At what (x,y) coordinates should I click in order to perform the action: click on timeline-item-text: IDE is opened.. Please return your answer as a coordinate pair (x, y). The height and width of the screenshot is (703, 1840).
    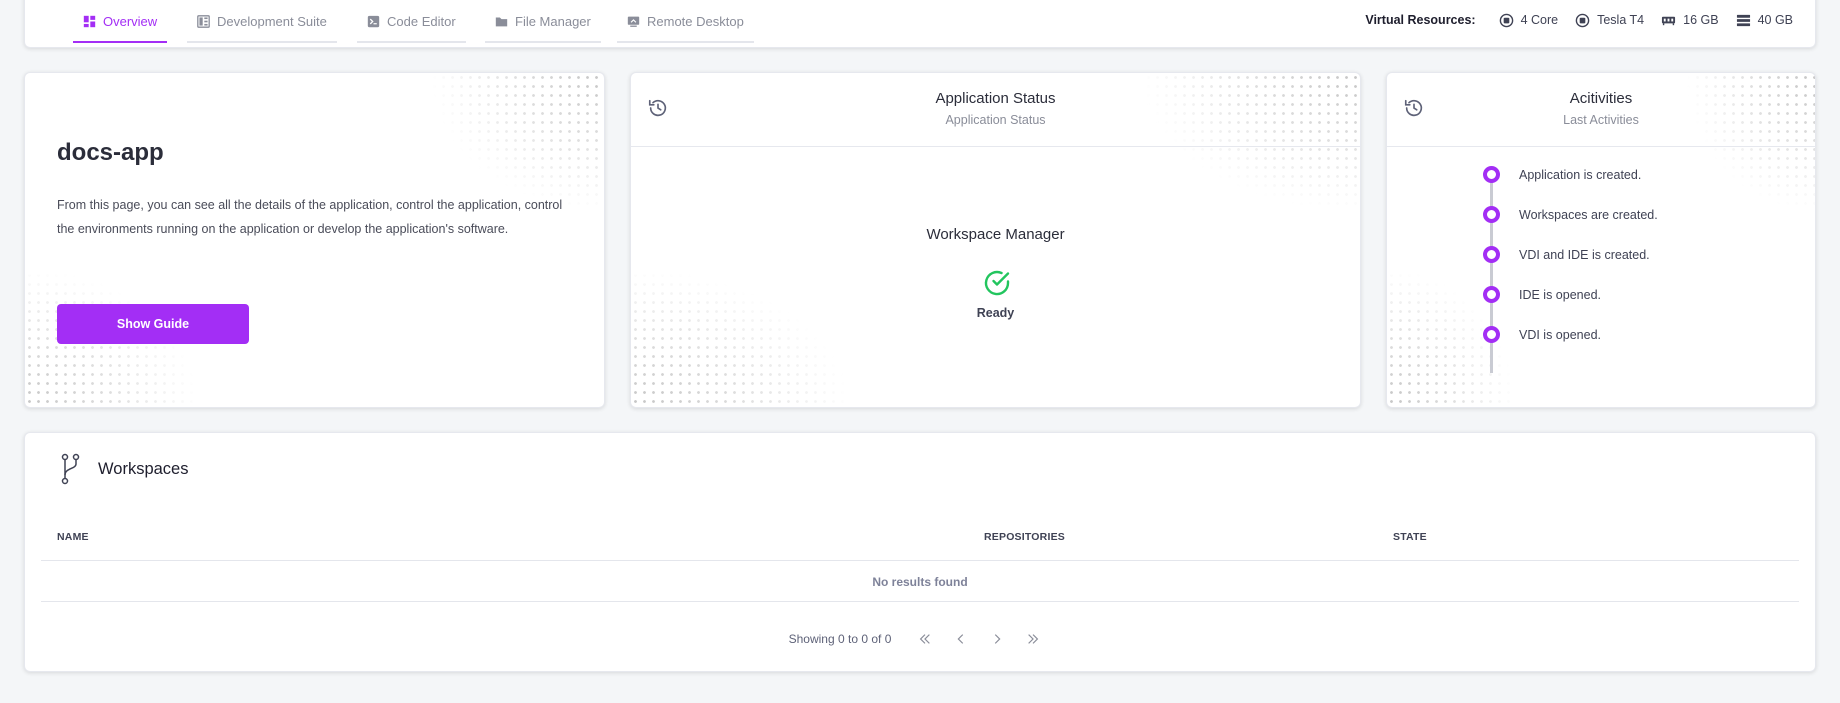
    Looking at the image, I should click on (1560, 294).